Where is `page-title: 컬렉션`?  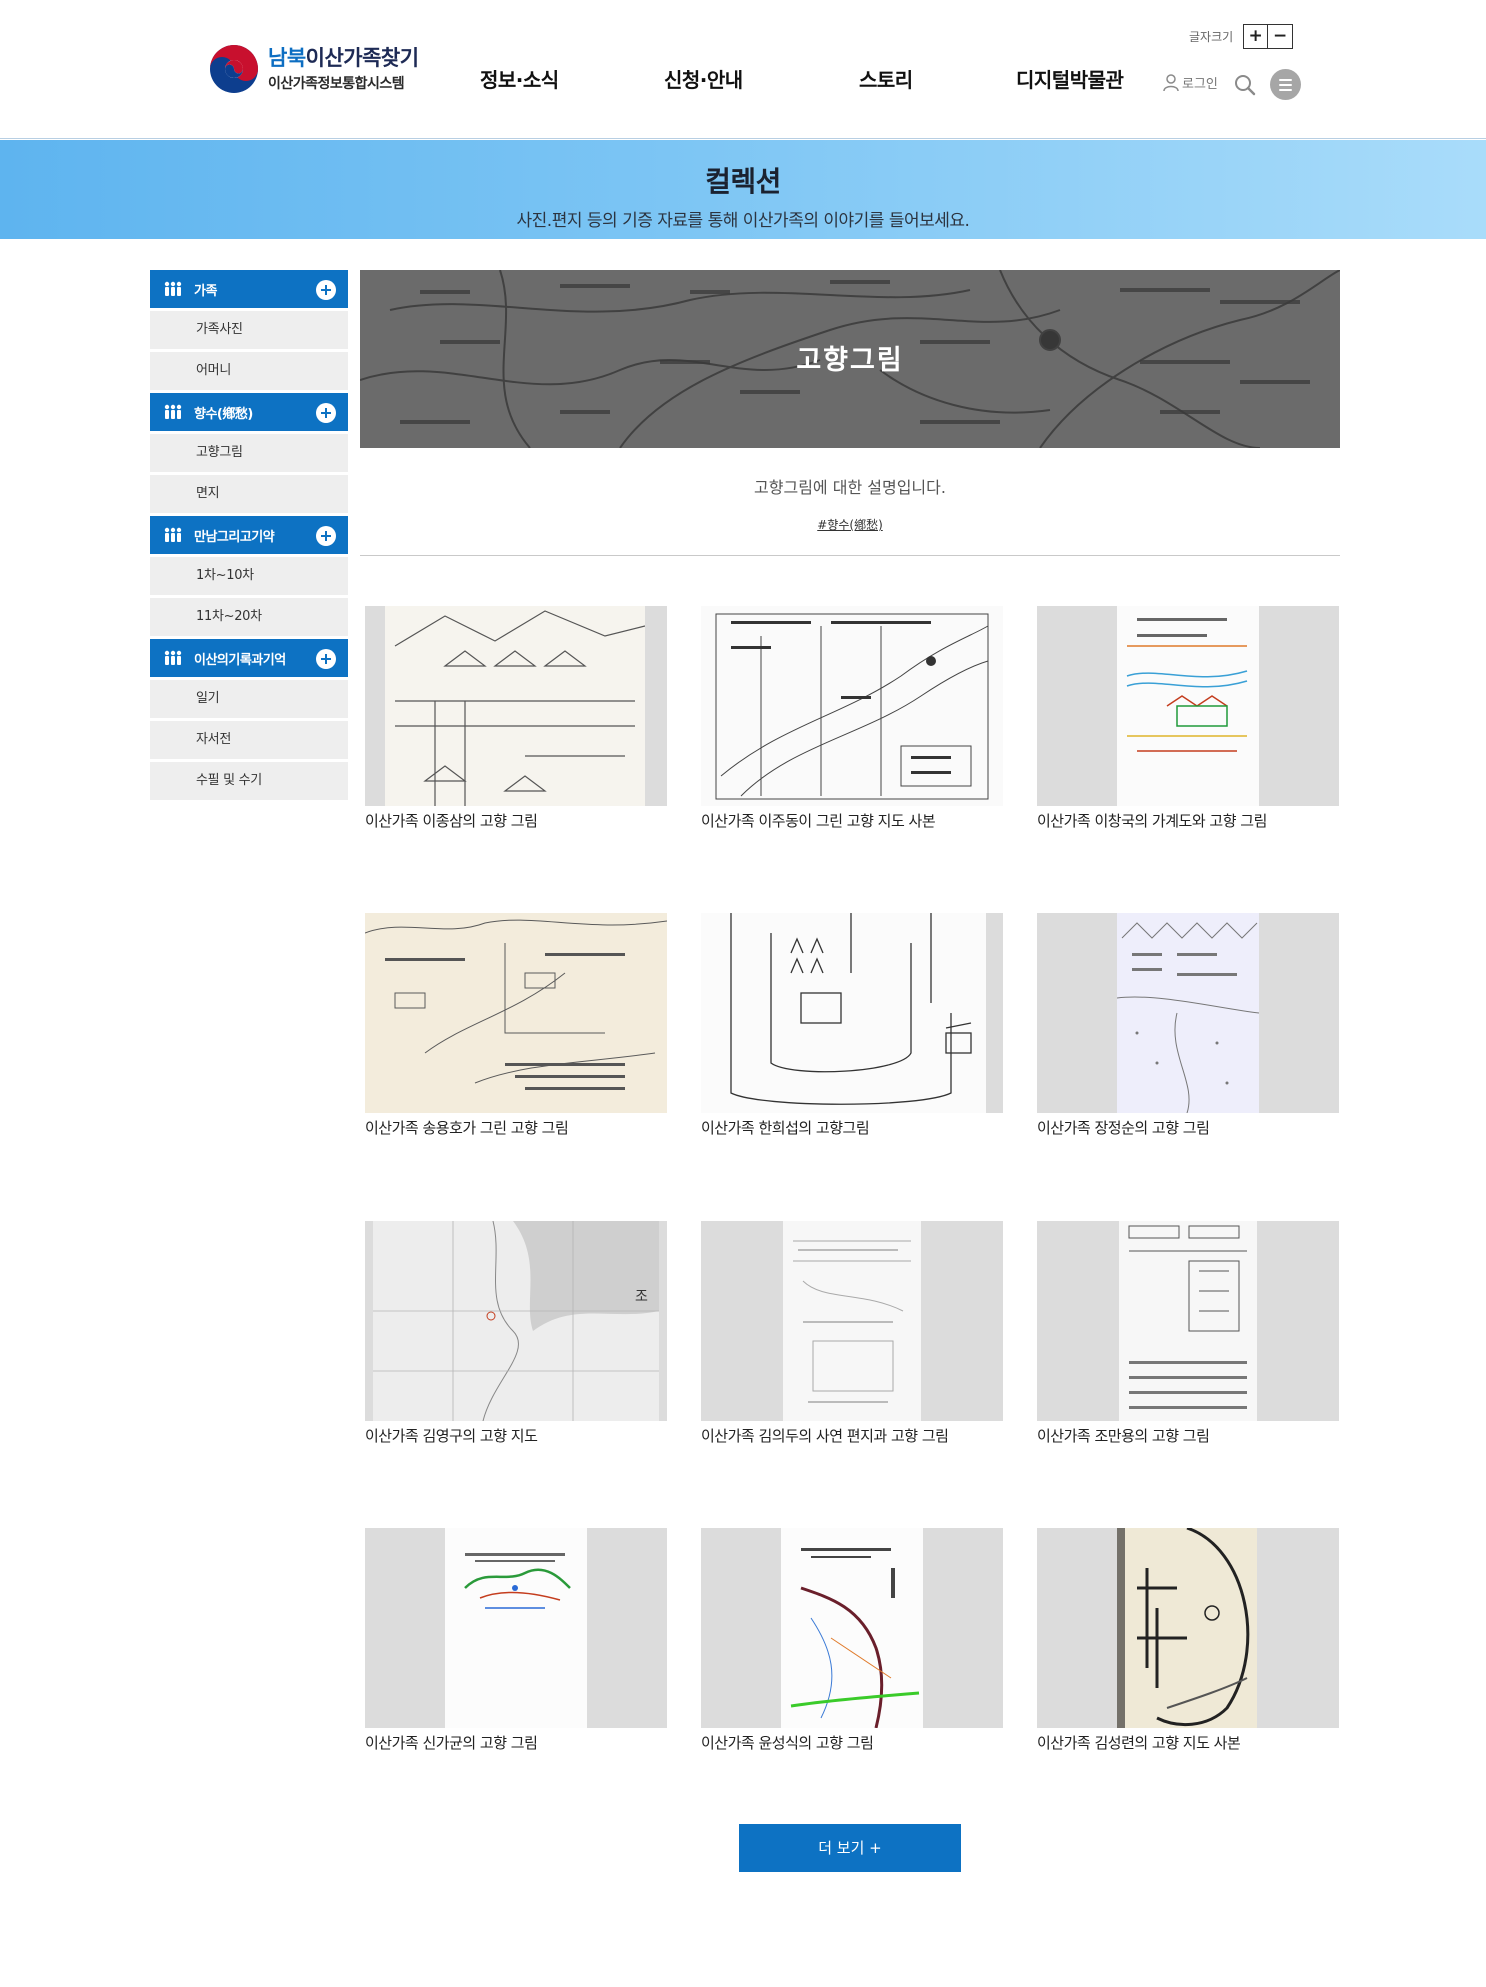
page-title: 컬렉션 is located at coordinates (743, 181).